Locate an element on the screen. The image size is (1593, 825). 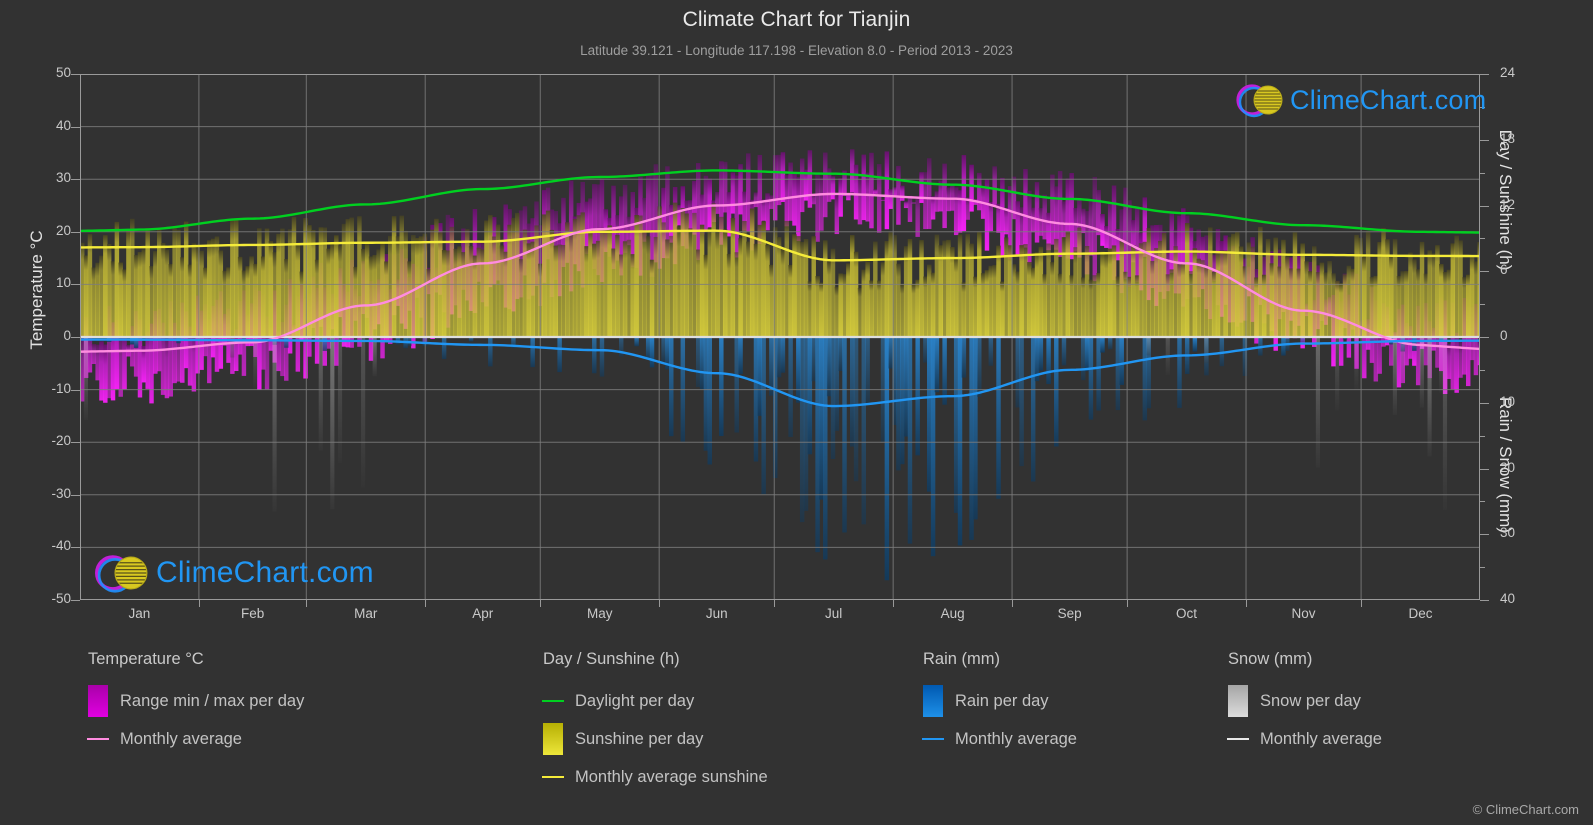
legend-item-label: Rain per day is located at coordinates (1002, 700).